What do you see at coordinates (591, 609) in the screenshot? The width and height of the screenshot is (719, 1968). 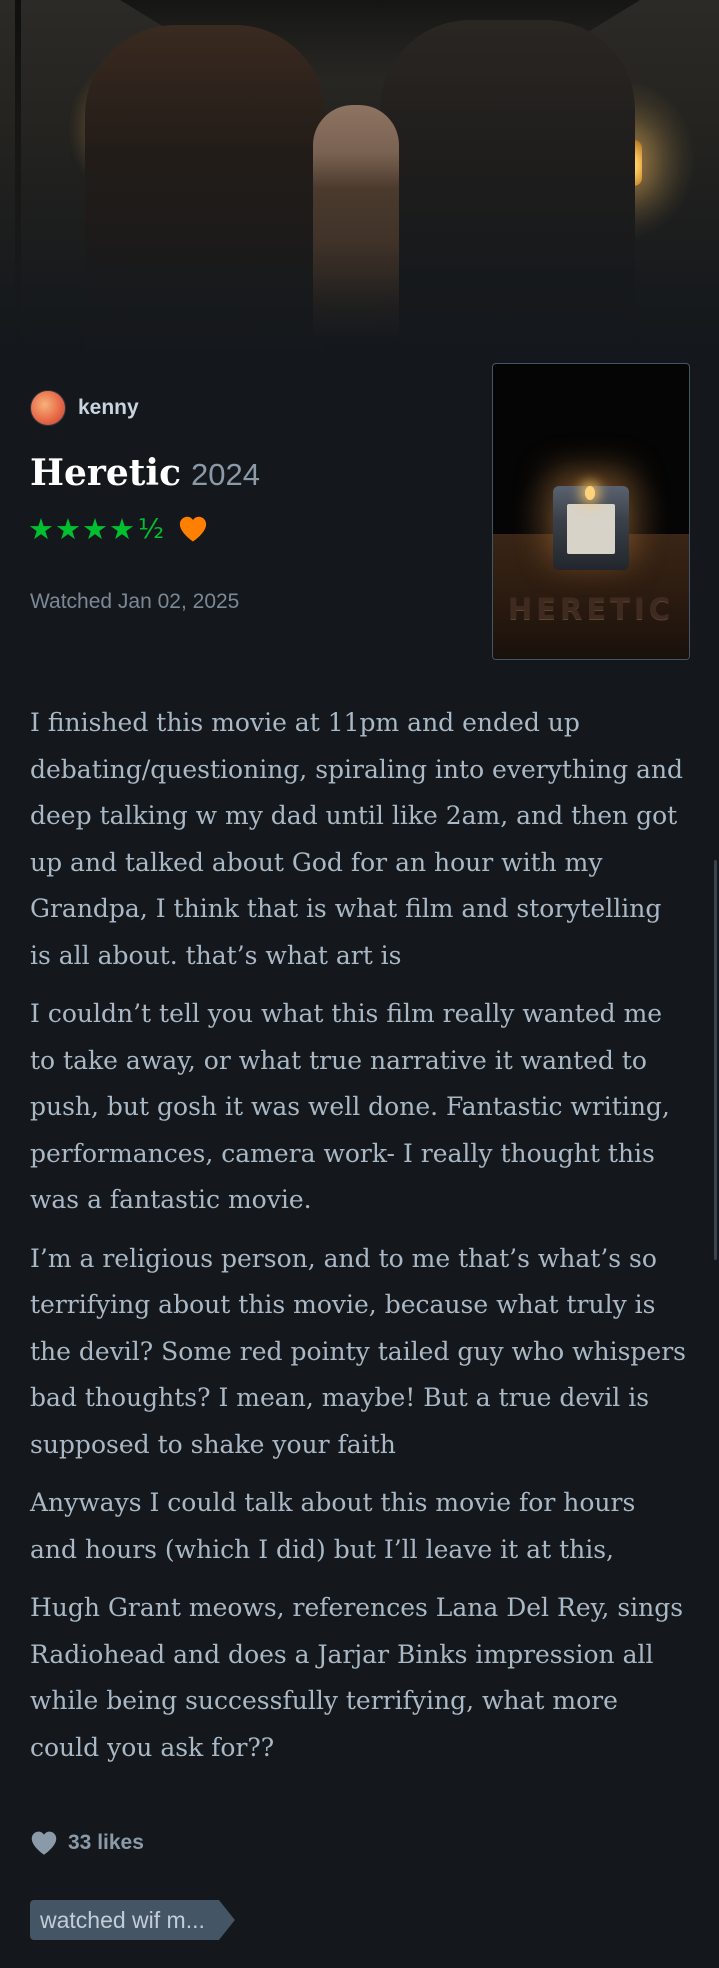 I see `poster-title: HERETIC` at bounding box center [591, 609].